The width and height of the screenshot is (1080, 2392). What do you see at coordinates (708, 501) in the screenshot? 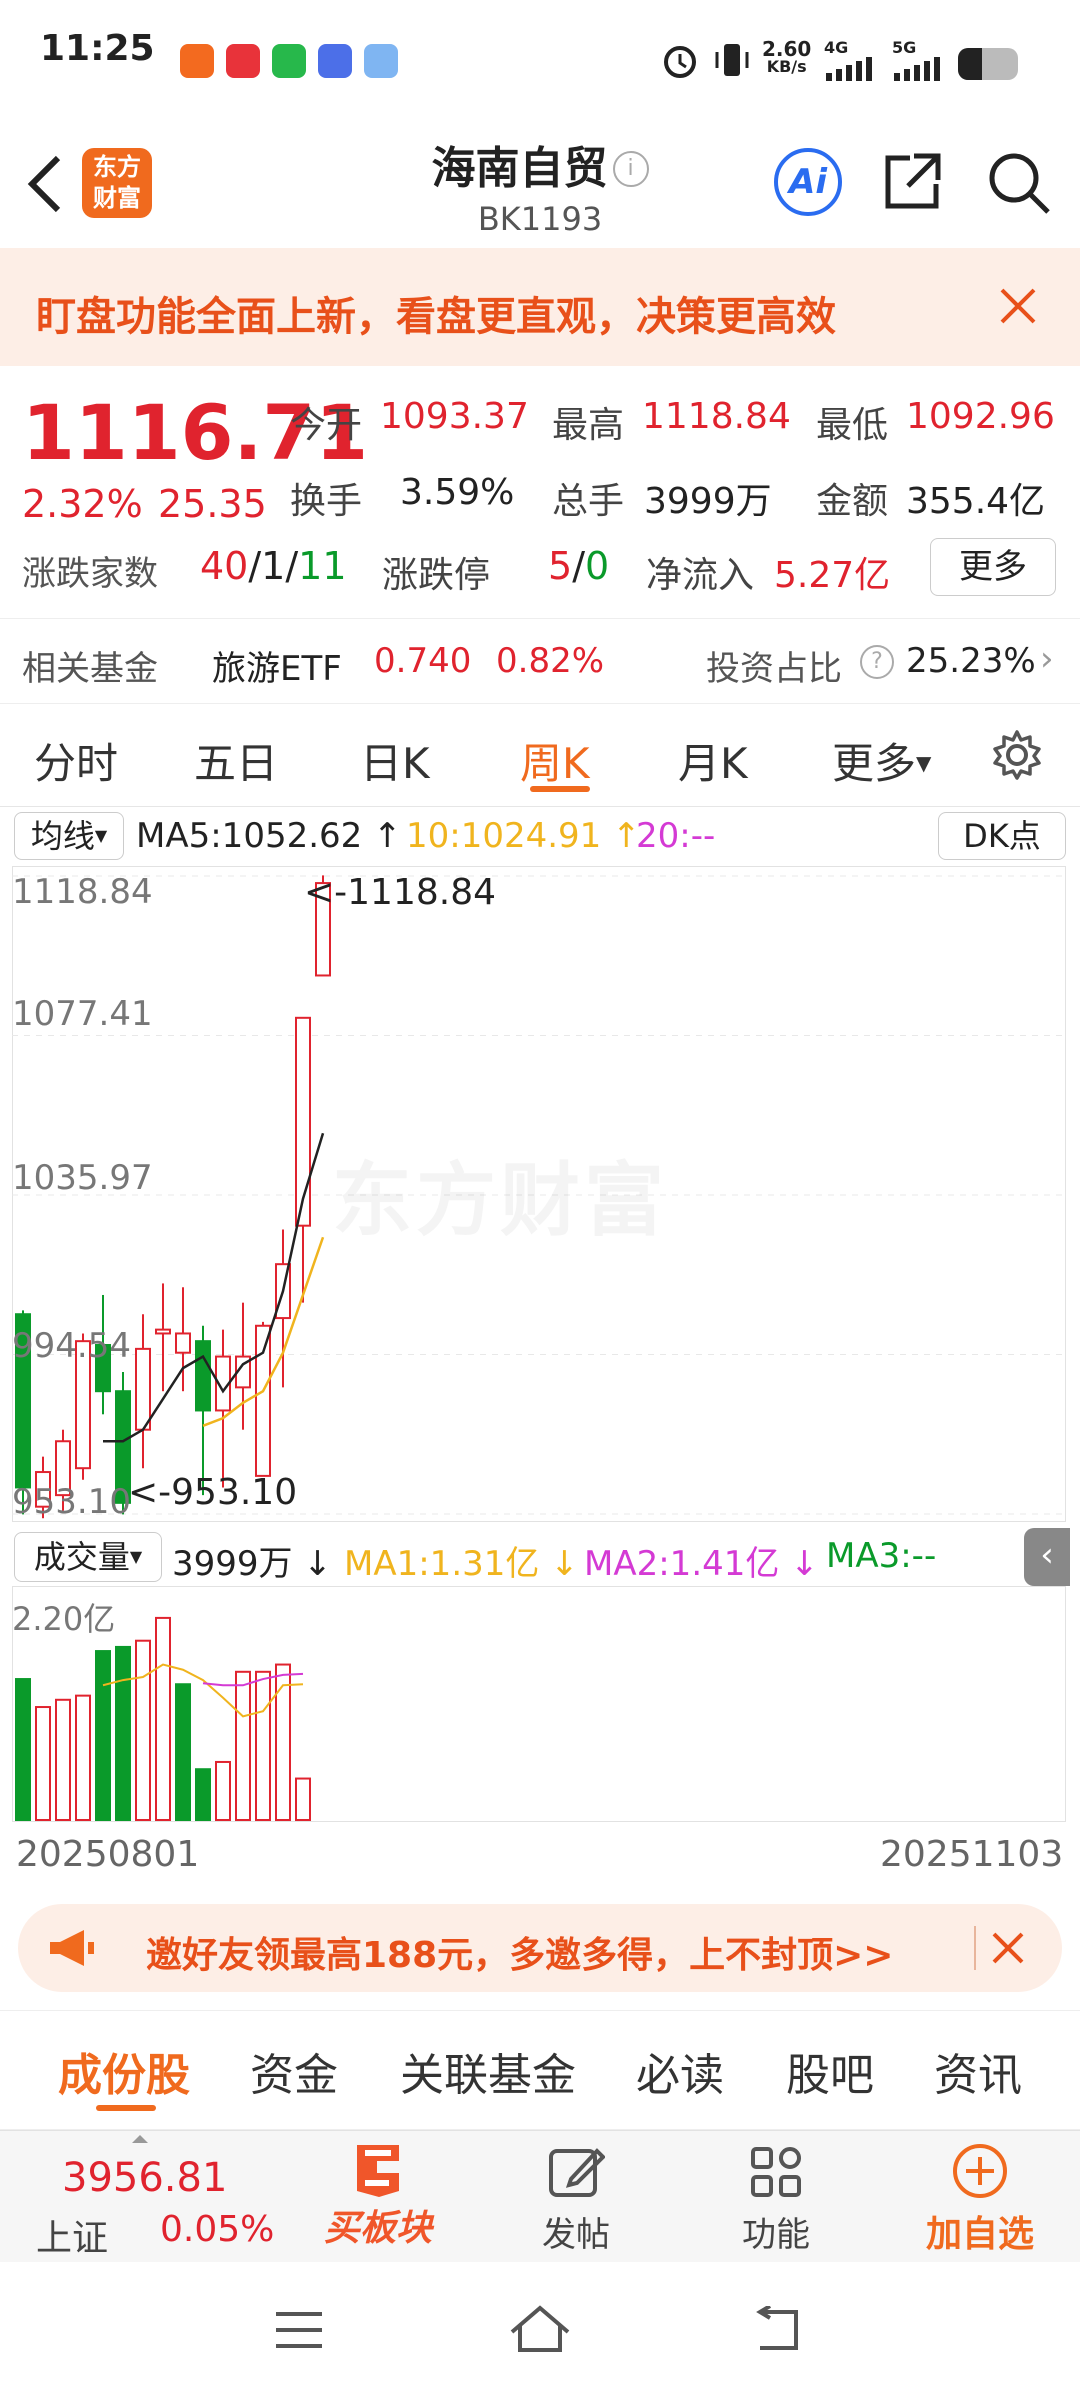
I see `volume-value: 3999万` at bounding box center [708, 501].